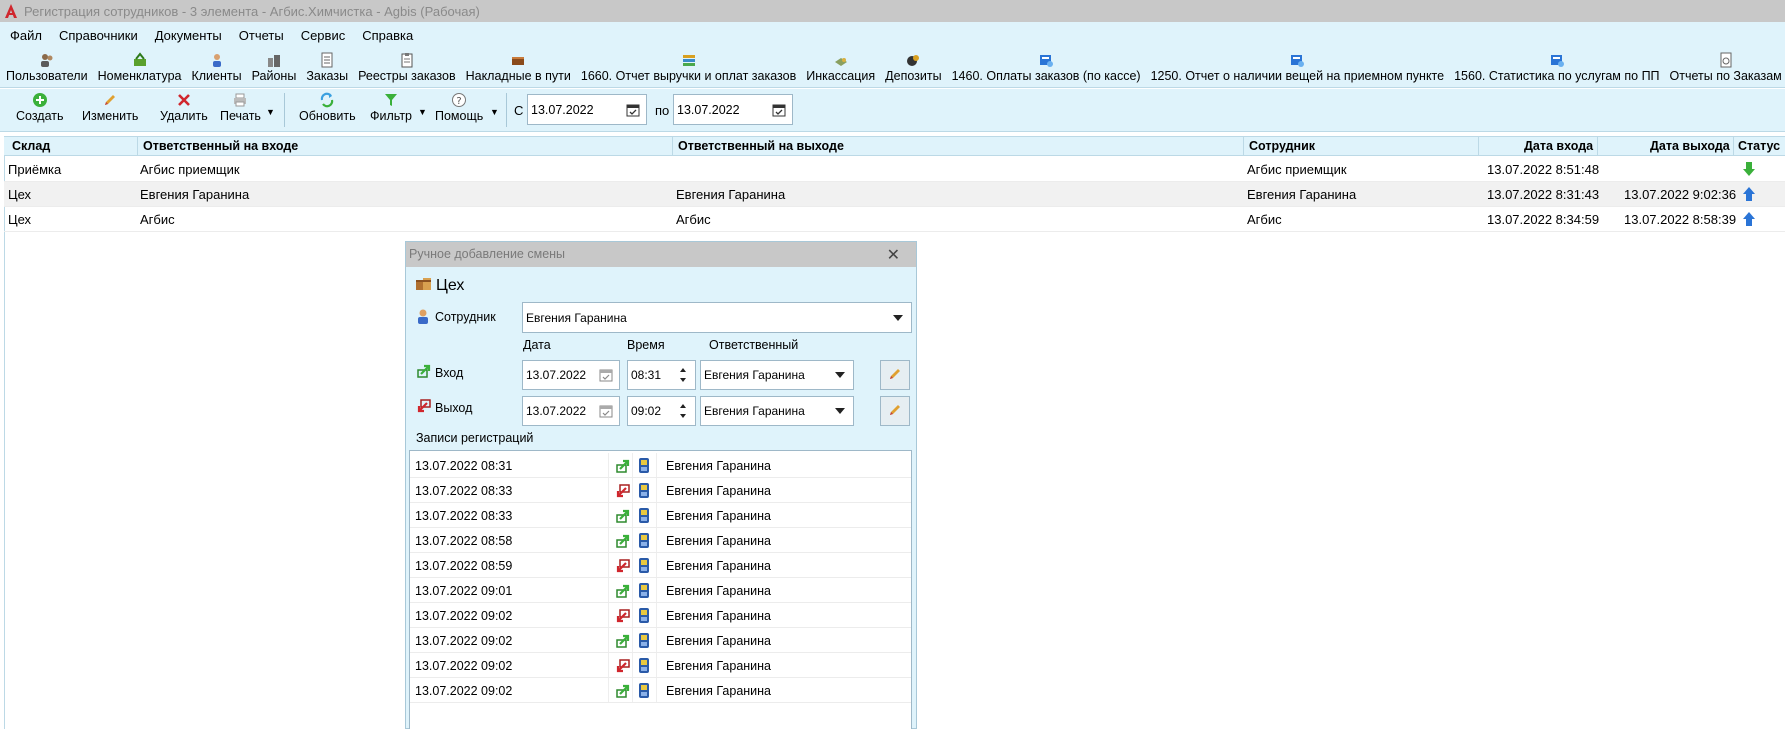 Image resolution: width=1785 pixels, height=729 pixels. I want to click on col-date-out: Дата выхода, so click(1690, 146).